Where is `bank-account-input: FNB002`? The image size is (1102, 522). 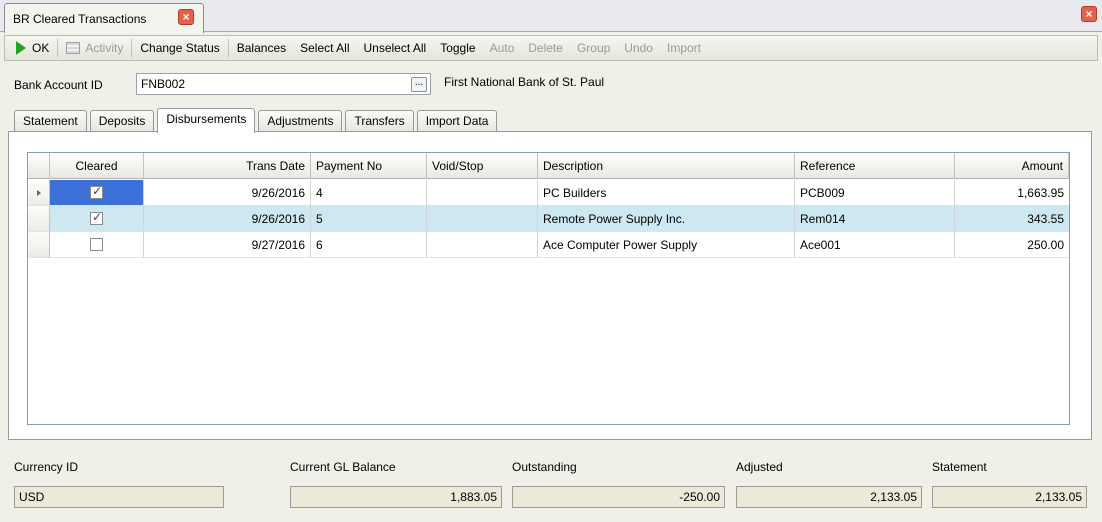 bank-account-input: FNB002 is located at coordinates (283, 84).